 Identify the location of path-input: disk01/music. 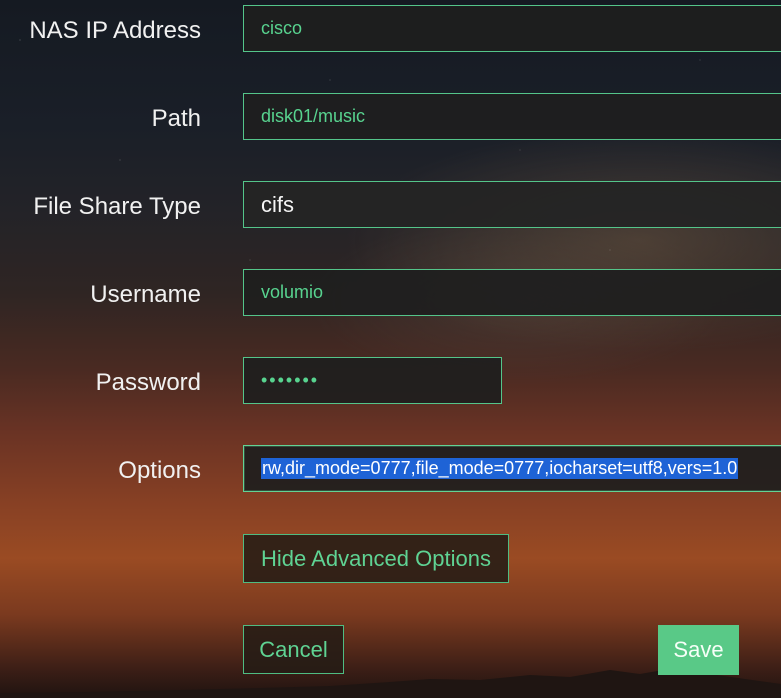
(512, 116).